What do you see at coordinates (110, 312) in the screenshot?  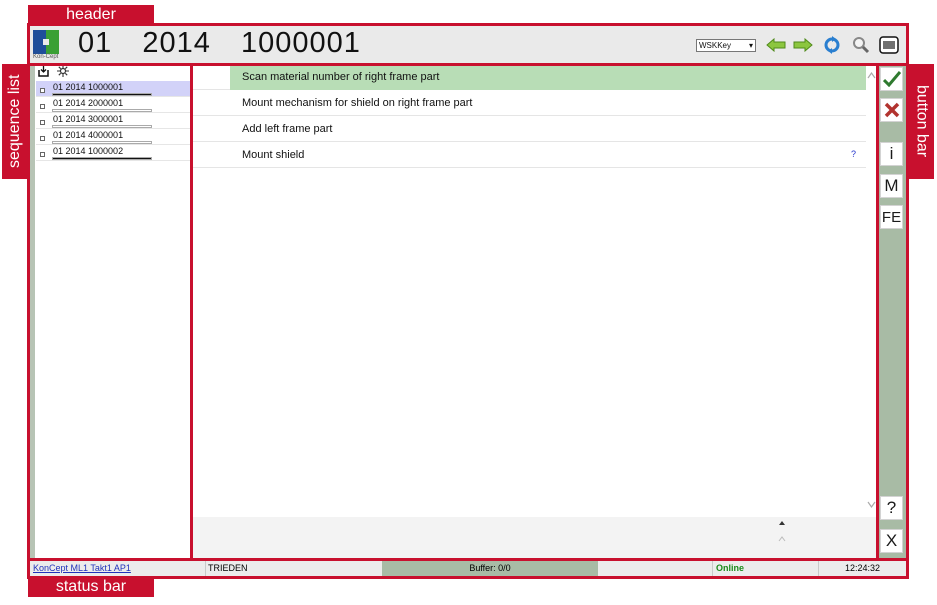 I see `sequence-list-frame` at bounding box center [110, 312].